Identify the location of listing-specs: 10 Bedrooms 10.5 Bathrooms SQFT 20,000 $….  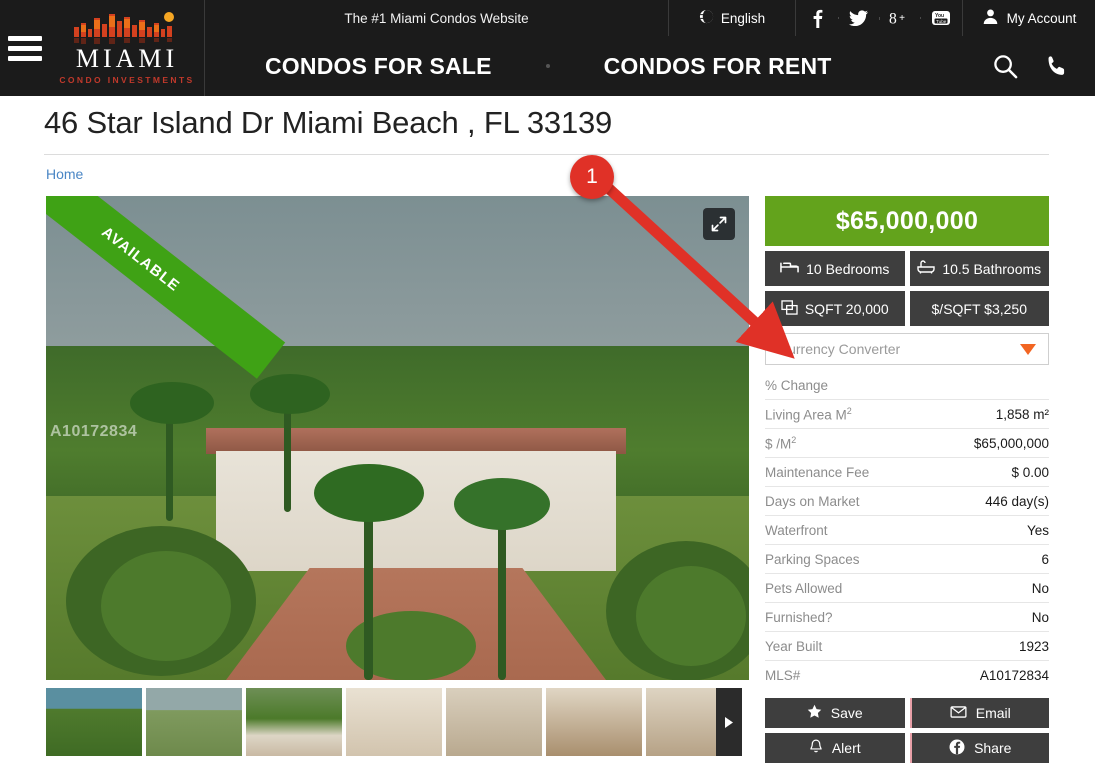
(907, 288).